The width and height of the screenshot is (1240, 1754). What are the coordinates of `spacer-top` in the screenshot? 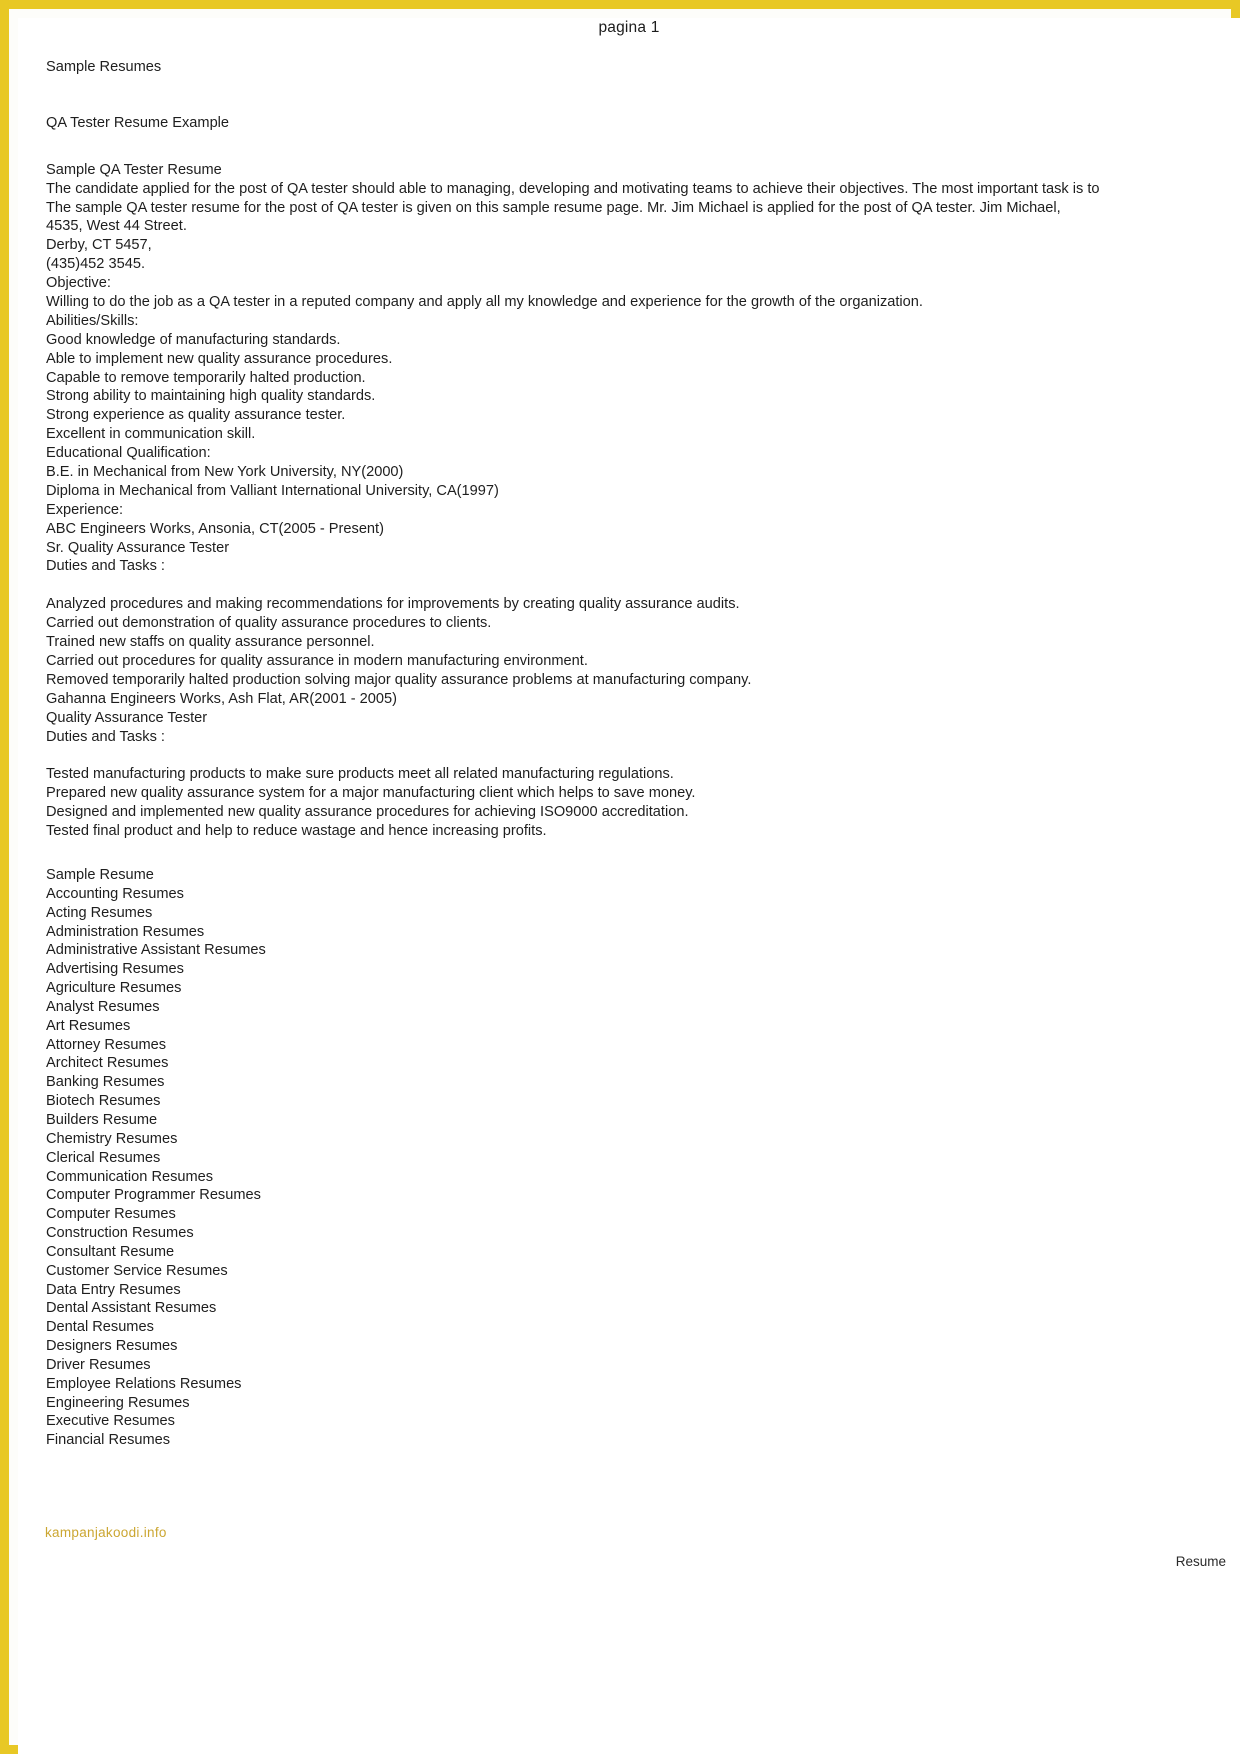 It's located at (643, 44).